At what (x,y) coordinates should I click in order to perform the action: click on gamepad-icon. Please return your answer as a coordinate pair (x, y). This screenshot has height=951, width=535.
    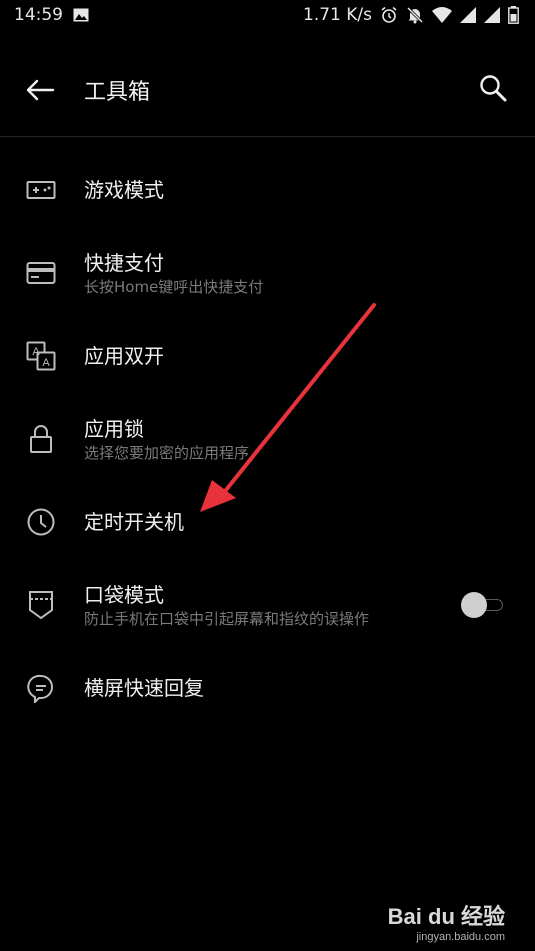
    Looking at the image, I should click on (41, 190).